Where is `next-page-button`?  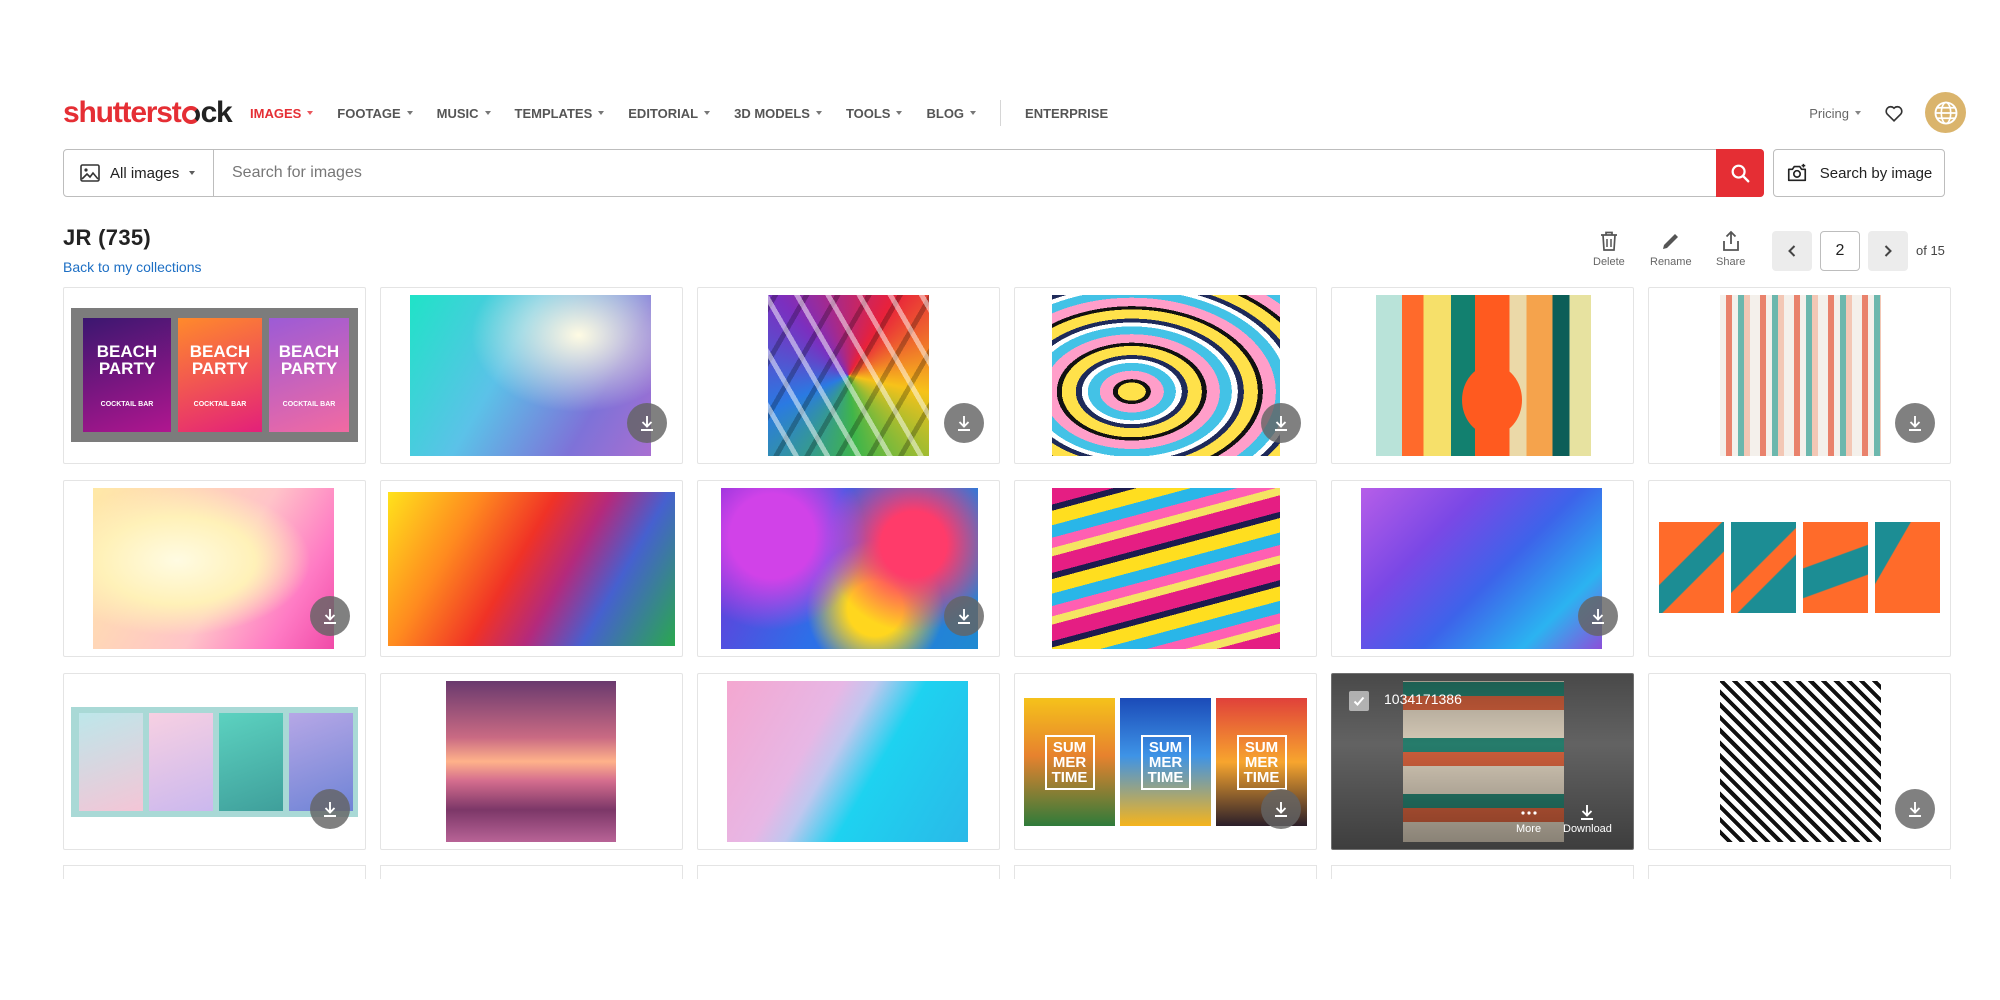
next-page-button is located at coordinates (1888, 251).